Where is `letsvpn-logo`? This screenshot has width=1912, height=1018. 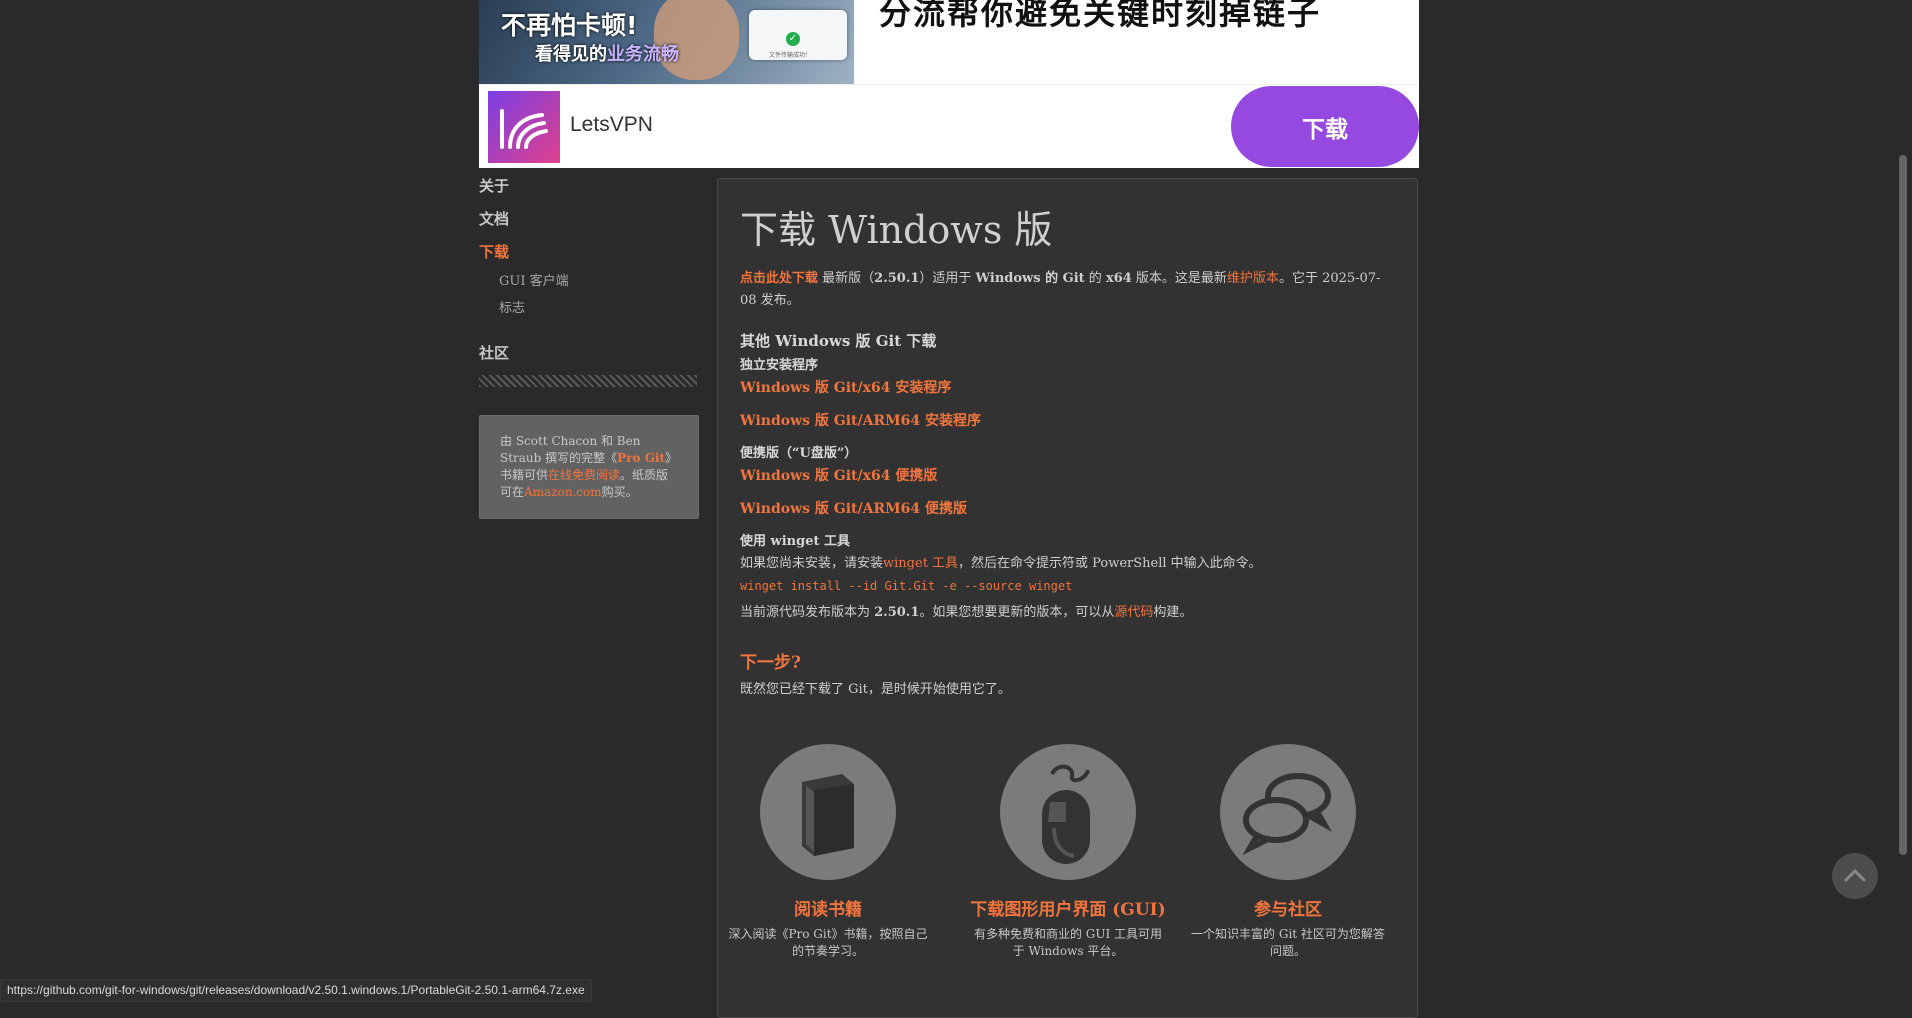 letsvpn-logo is located at coordinates (524, 127).